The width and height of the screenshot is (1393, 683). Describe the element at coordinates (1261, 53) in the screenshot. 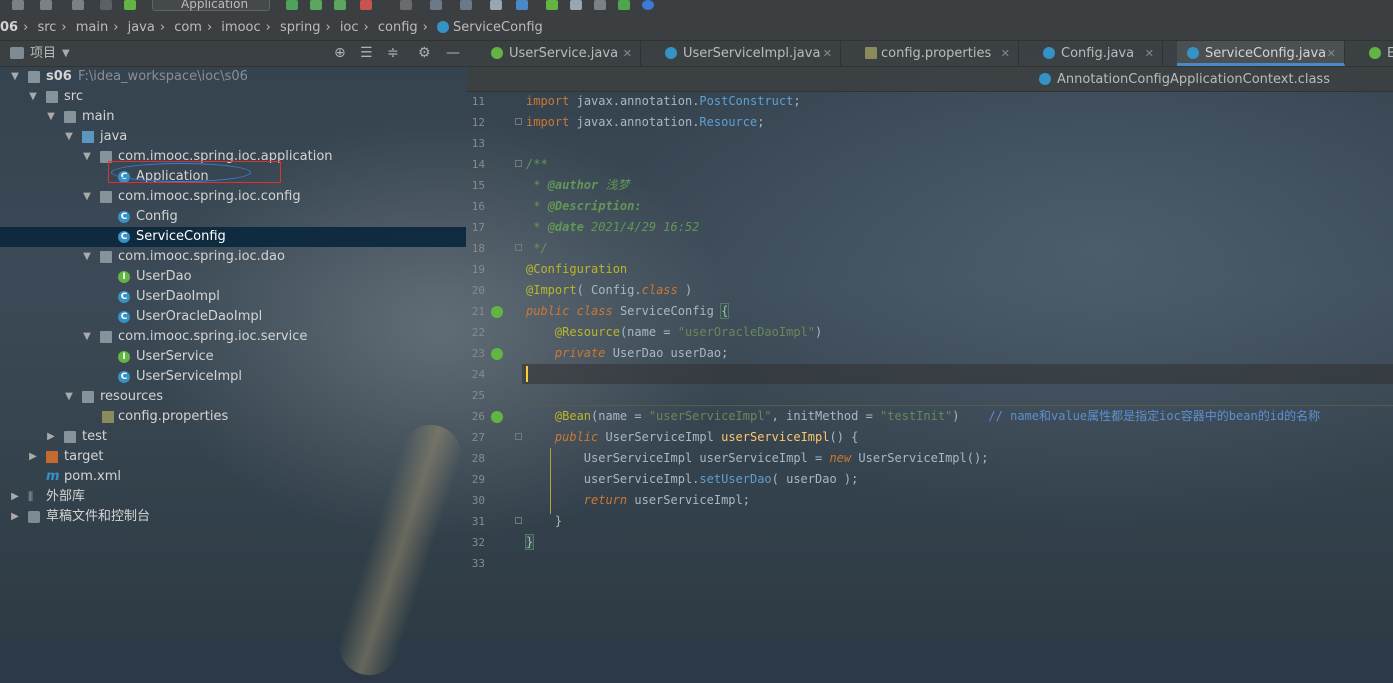

I see `tab-serviceconfig: ServiceConfig.java ✕` at that location.